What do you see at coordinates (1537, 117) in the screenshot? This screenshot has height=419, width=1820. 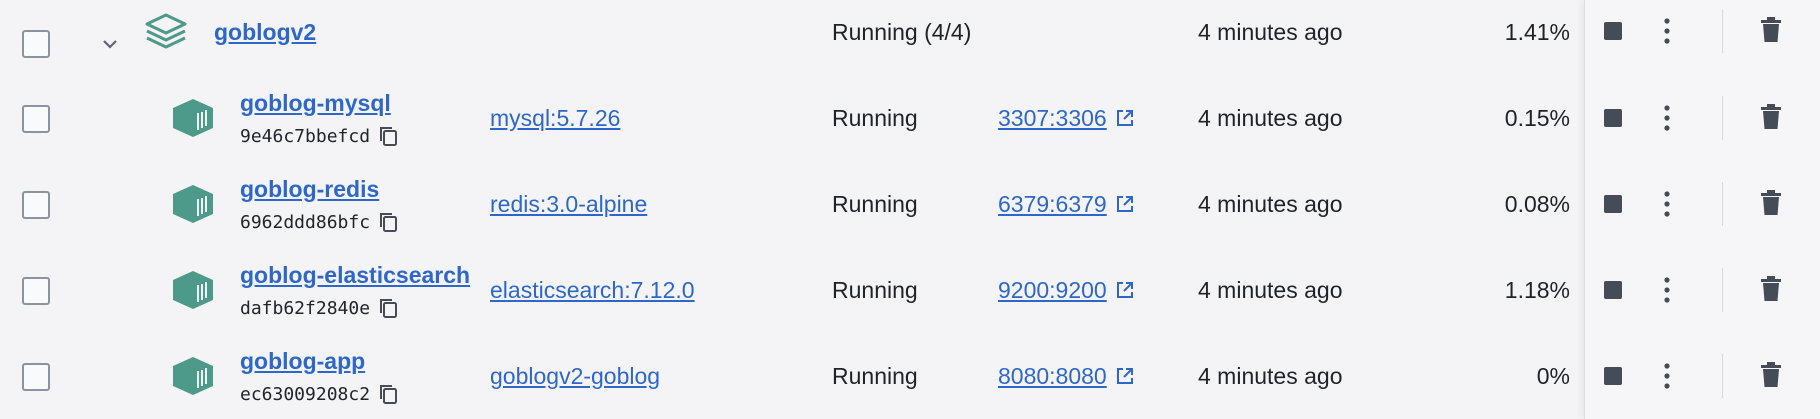 I see `cpu-usage: 0.15%` at bounding box center [1537, 117].